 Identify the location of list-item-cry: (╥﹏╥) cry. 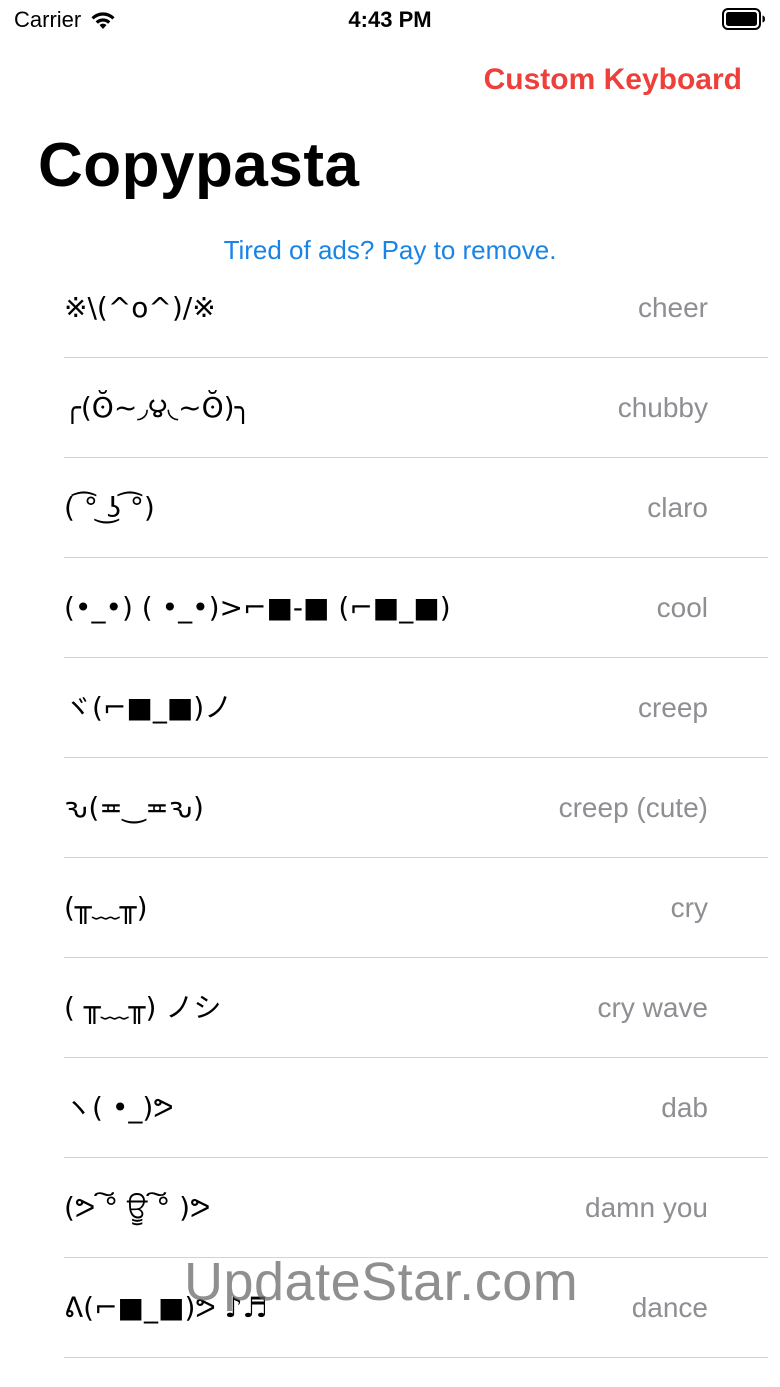
(390, 908).